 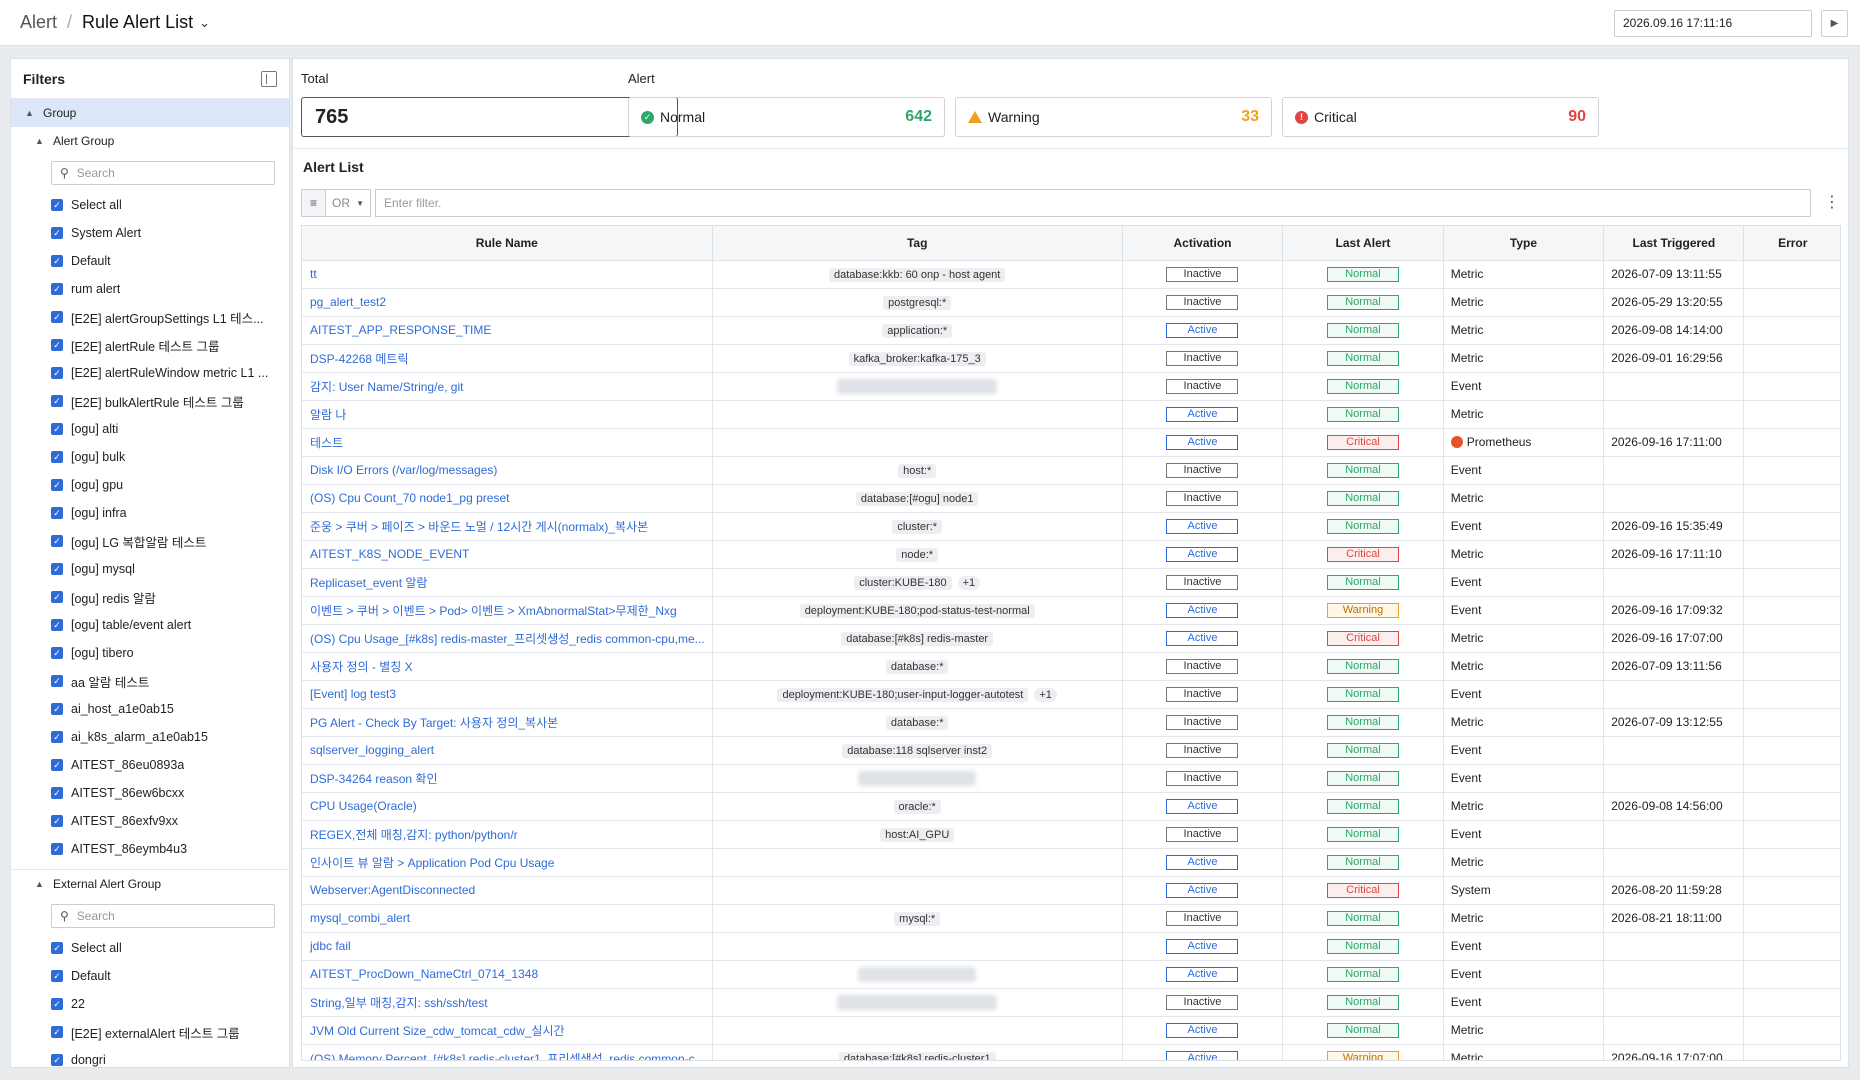 What do you see at coordinates (150, 709) in the screenshot?
I see `checkbox-item: ✓ ai_host_a1e0ab15` at bounding box center [150, 709].